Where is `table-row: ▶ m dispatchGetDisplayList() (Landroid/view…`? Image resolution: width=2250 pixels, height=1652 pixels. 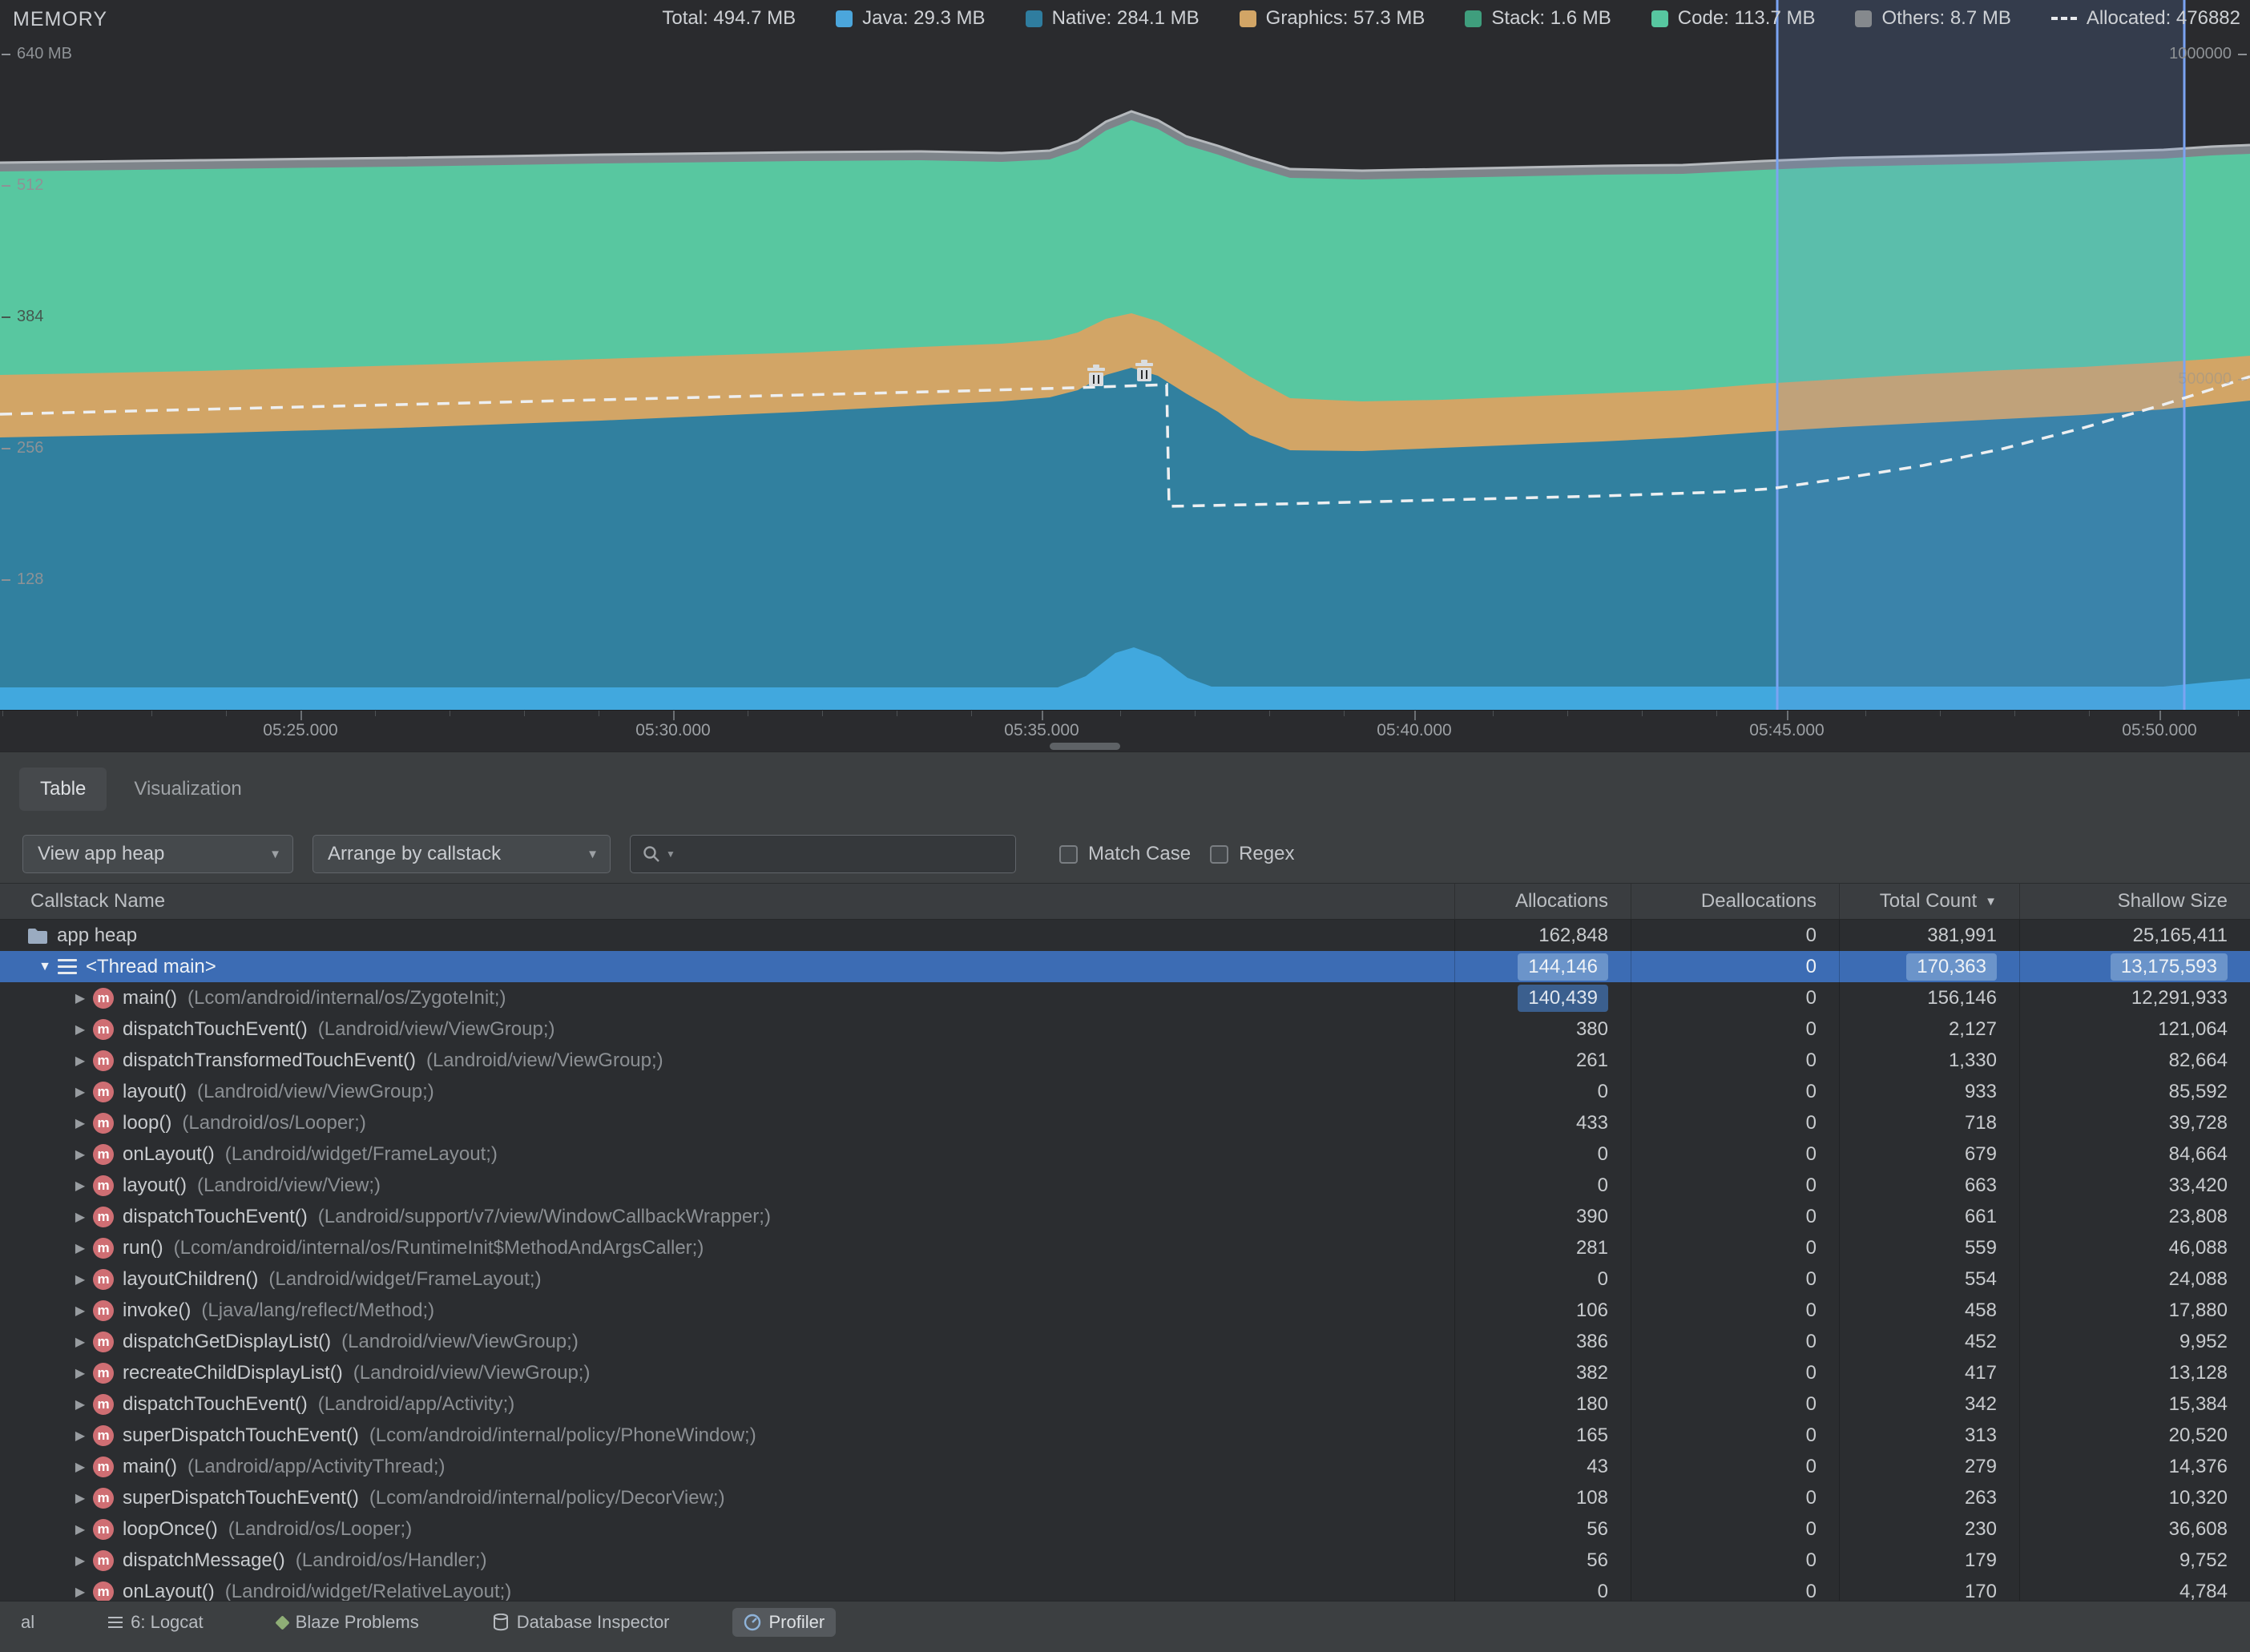
table-row: ▶ m dispatchGetDisplayList() (Landroid/view… is located at coordinates (1125, 1341).